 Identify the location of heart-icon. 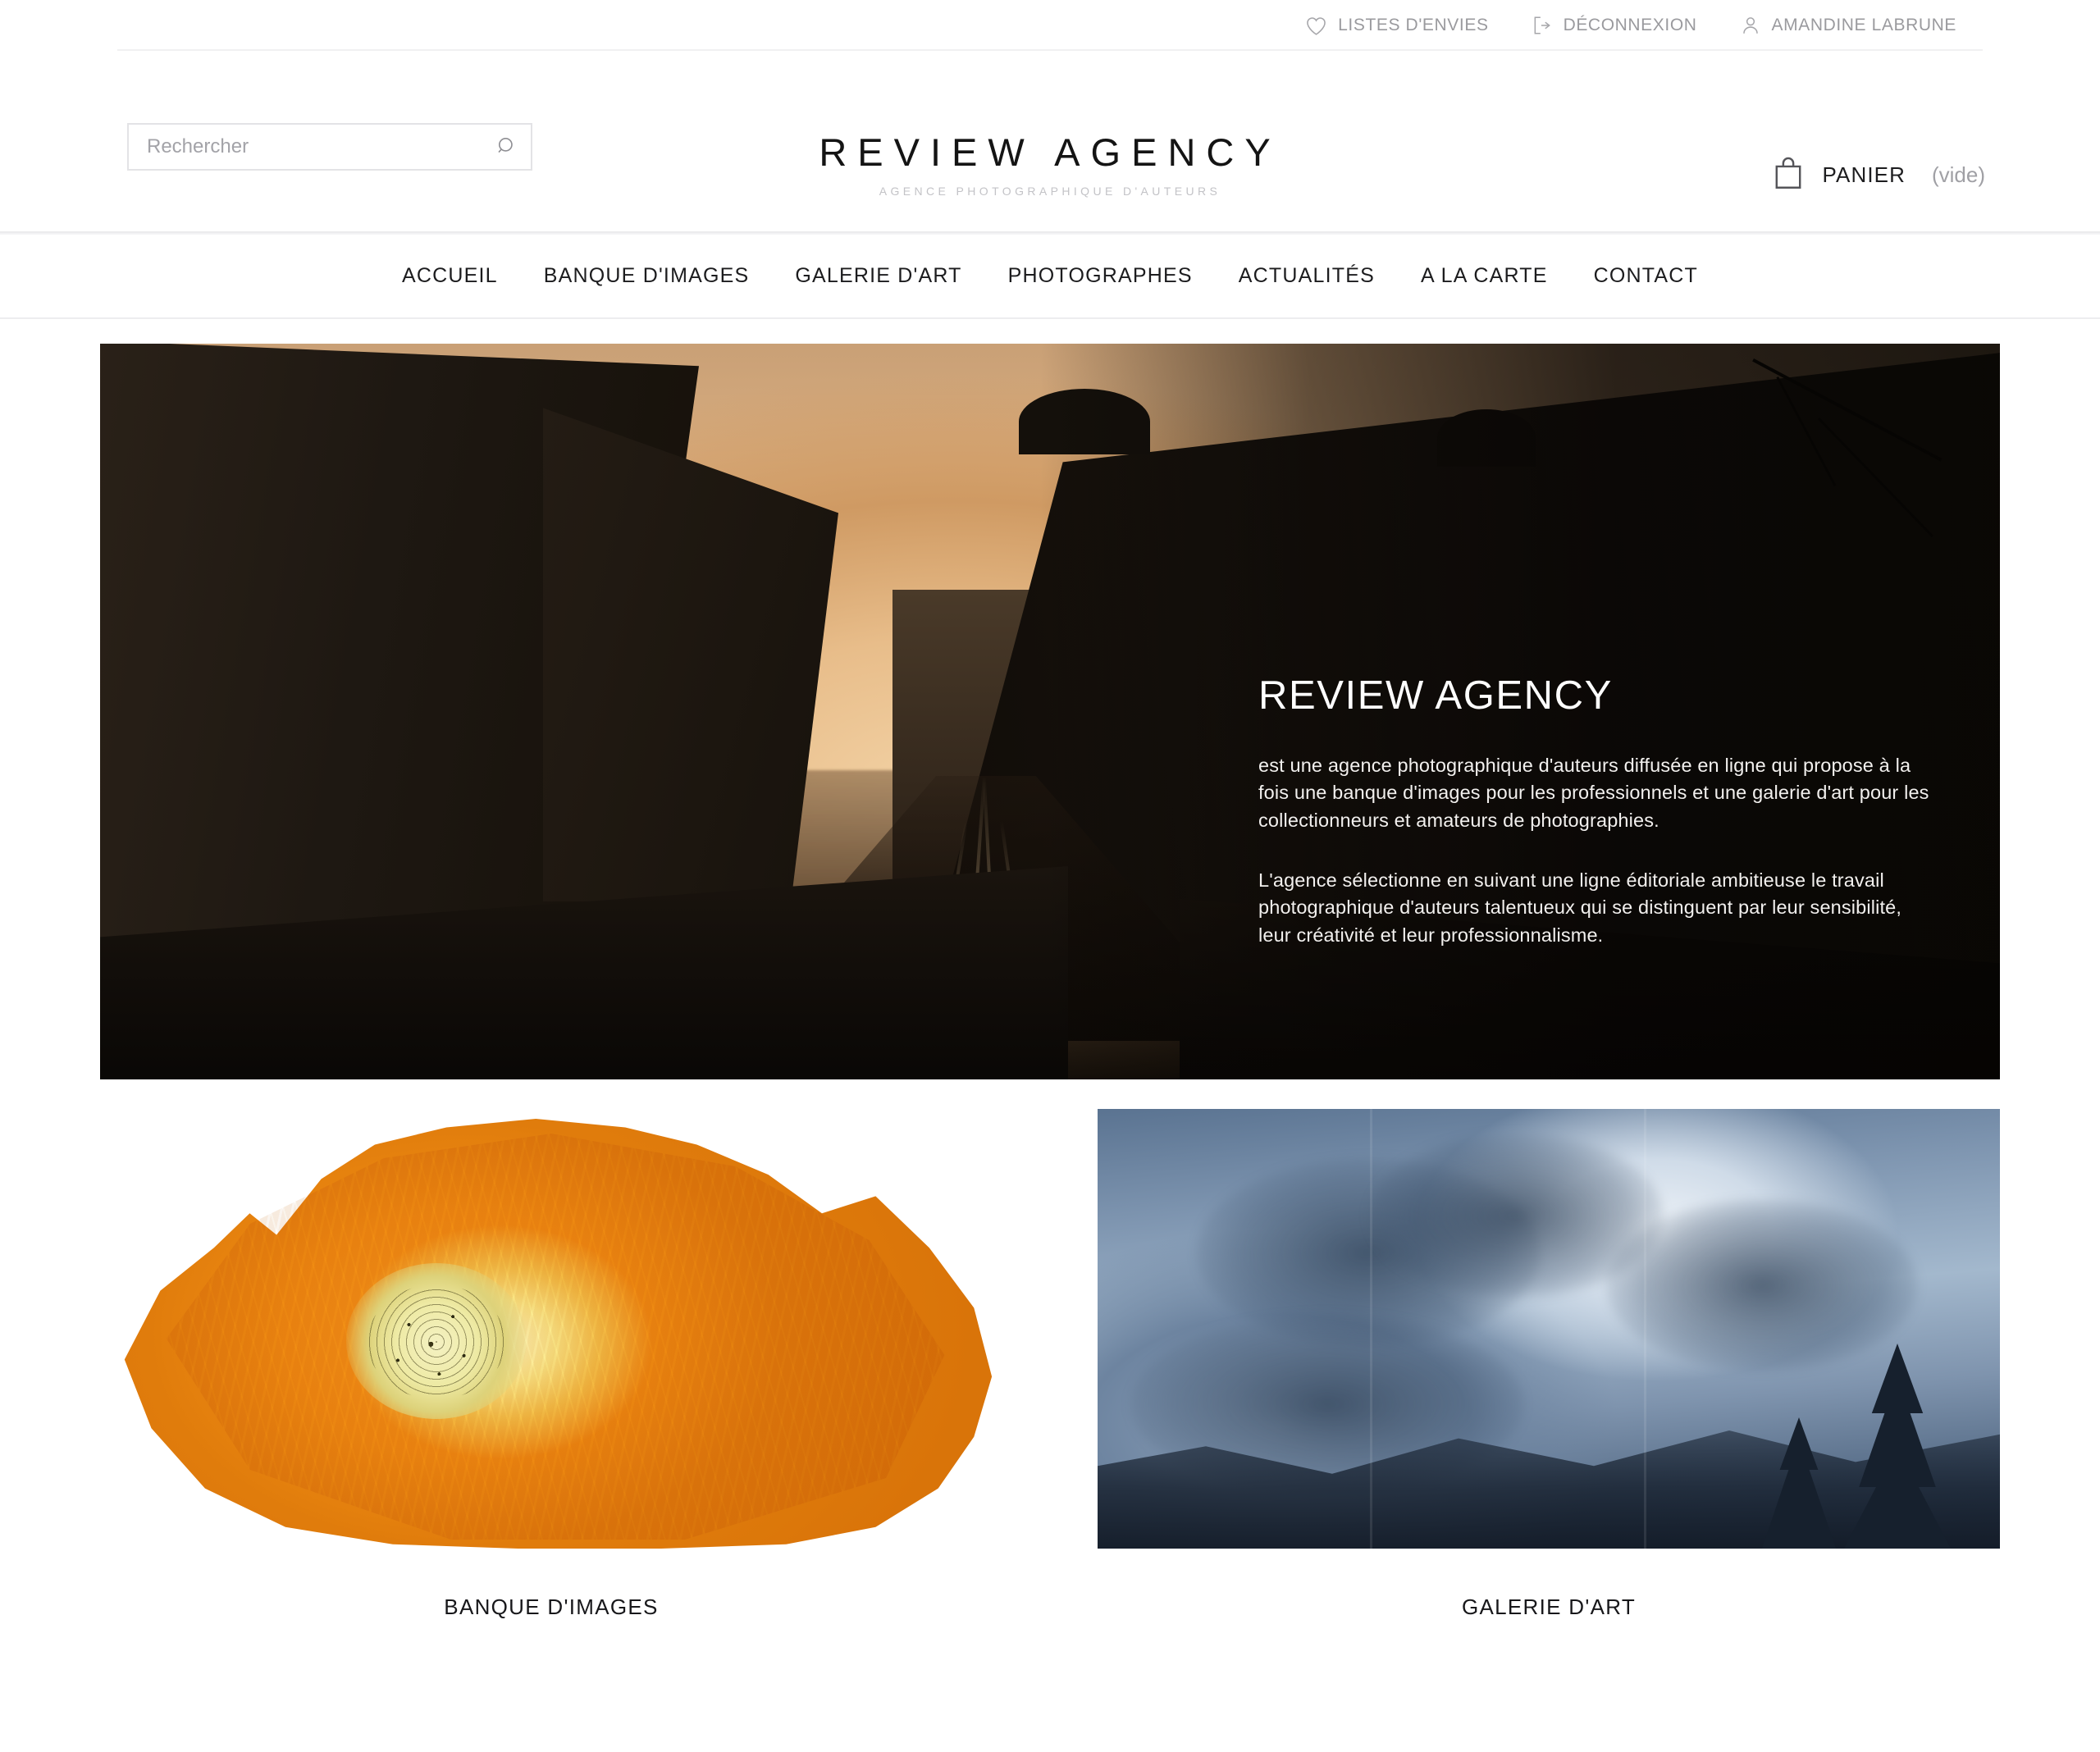
(1316, 26).